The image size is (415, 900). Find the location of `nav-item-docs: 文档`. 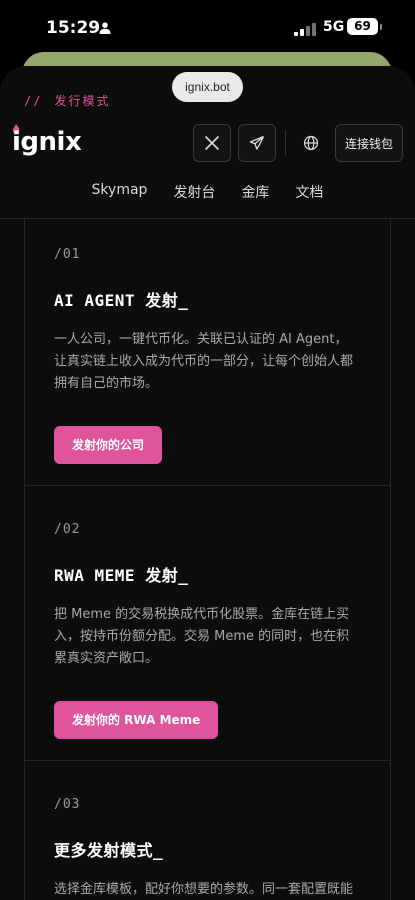

nav-item-docs: 文档 is located at coordinates (309, 195).